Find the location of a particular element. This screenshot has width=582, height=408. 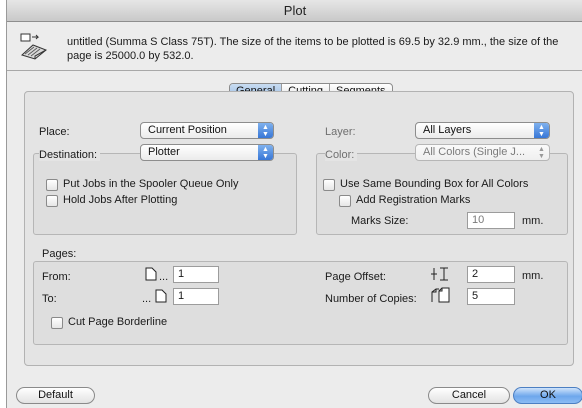

hold-jobs-checkbox is located at coordinates (52, 201).